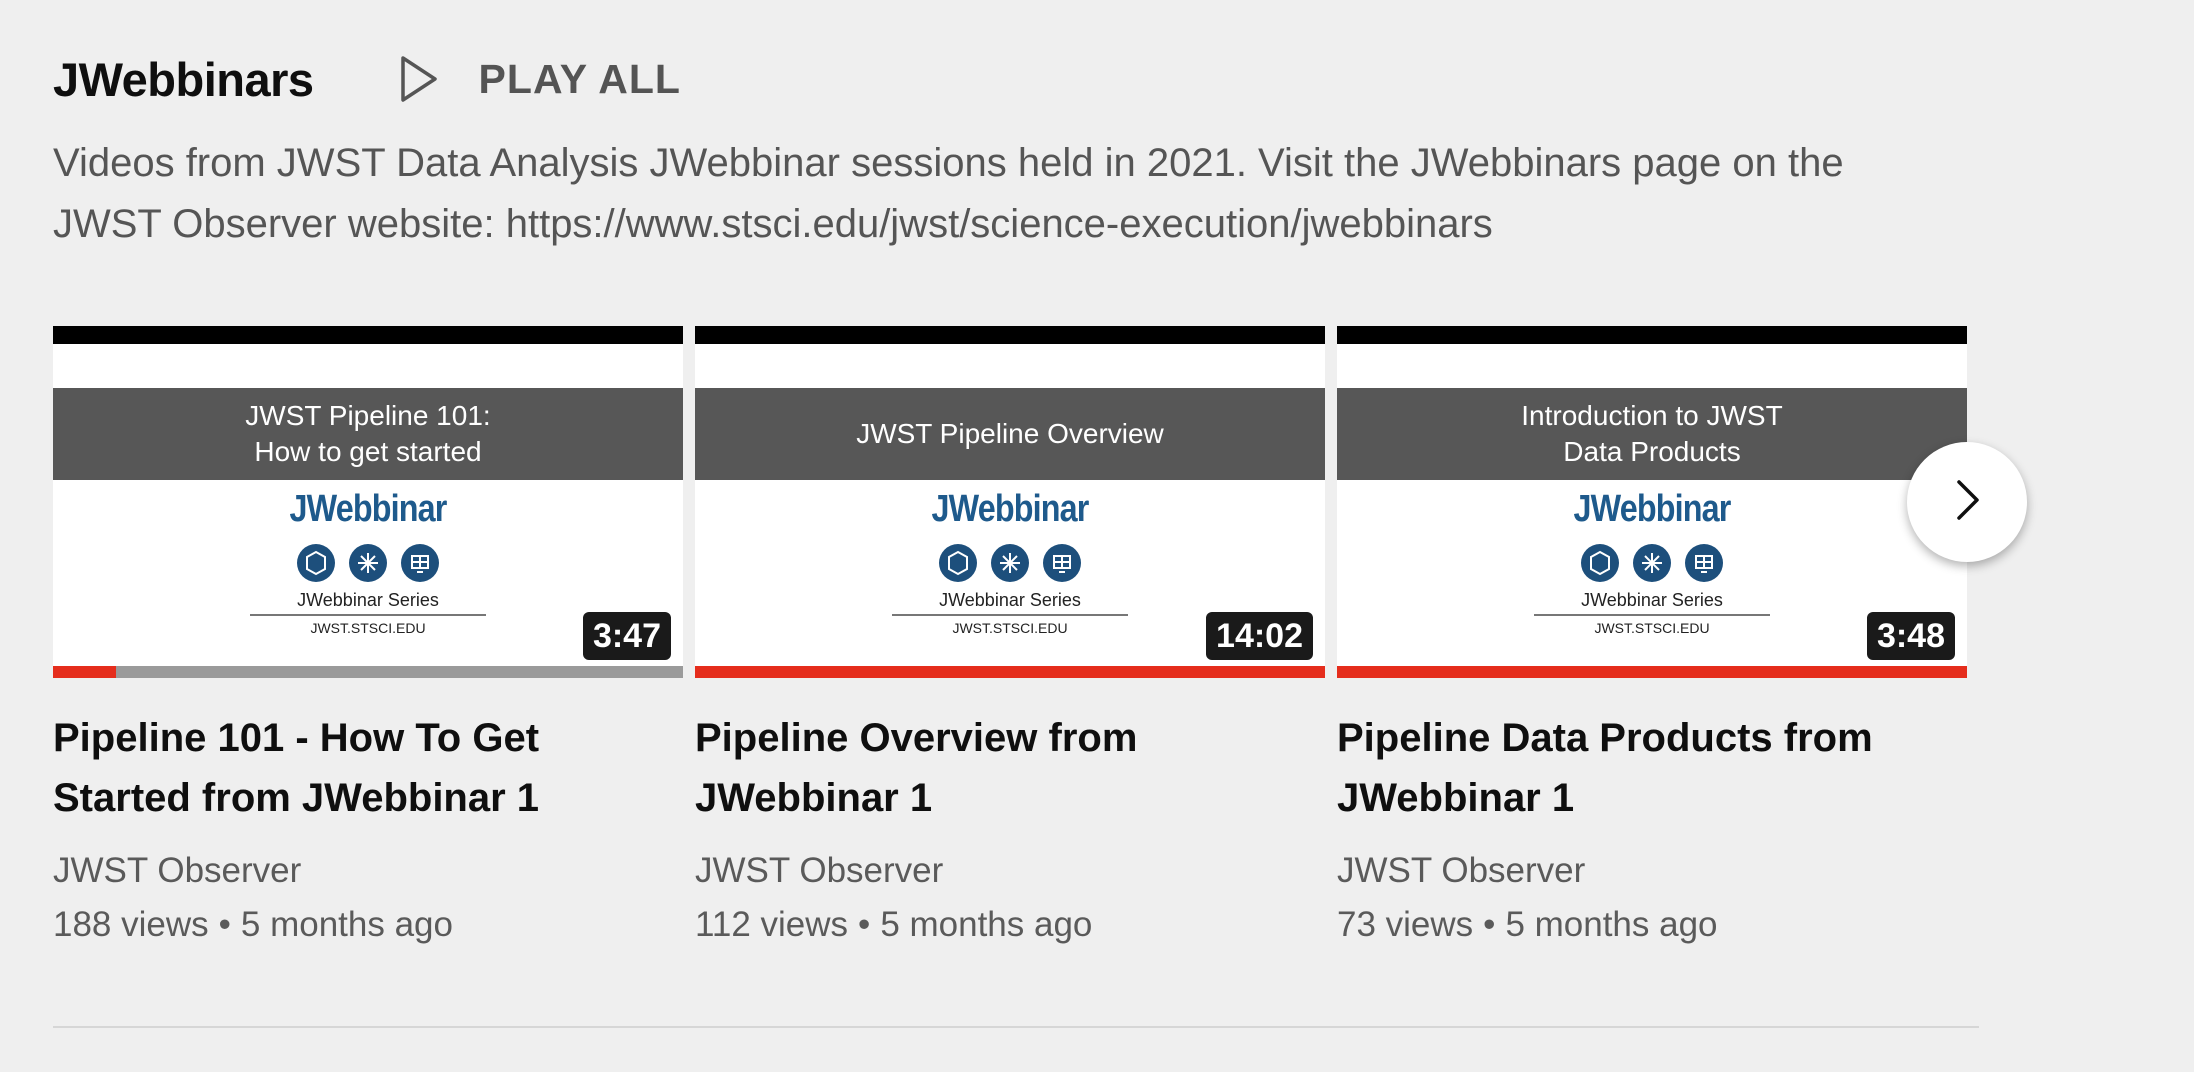 The height and width of the screenshot is (1072, 2194). I want to click on thumbnail-banner-text: JWST Pipeline 101: How to get started, so click(368, 433).